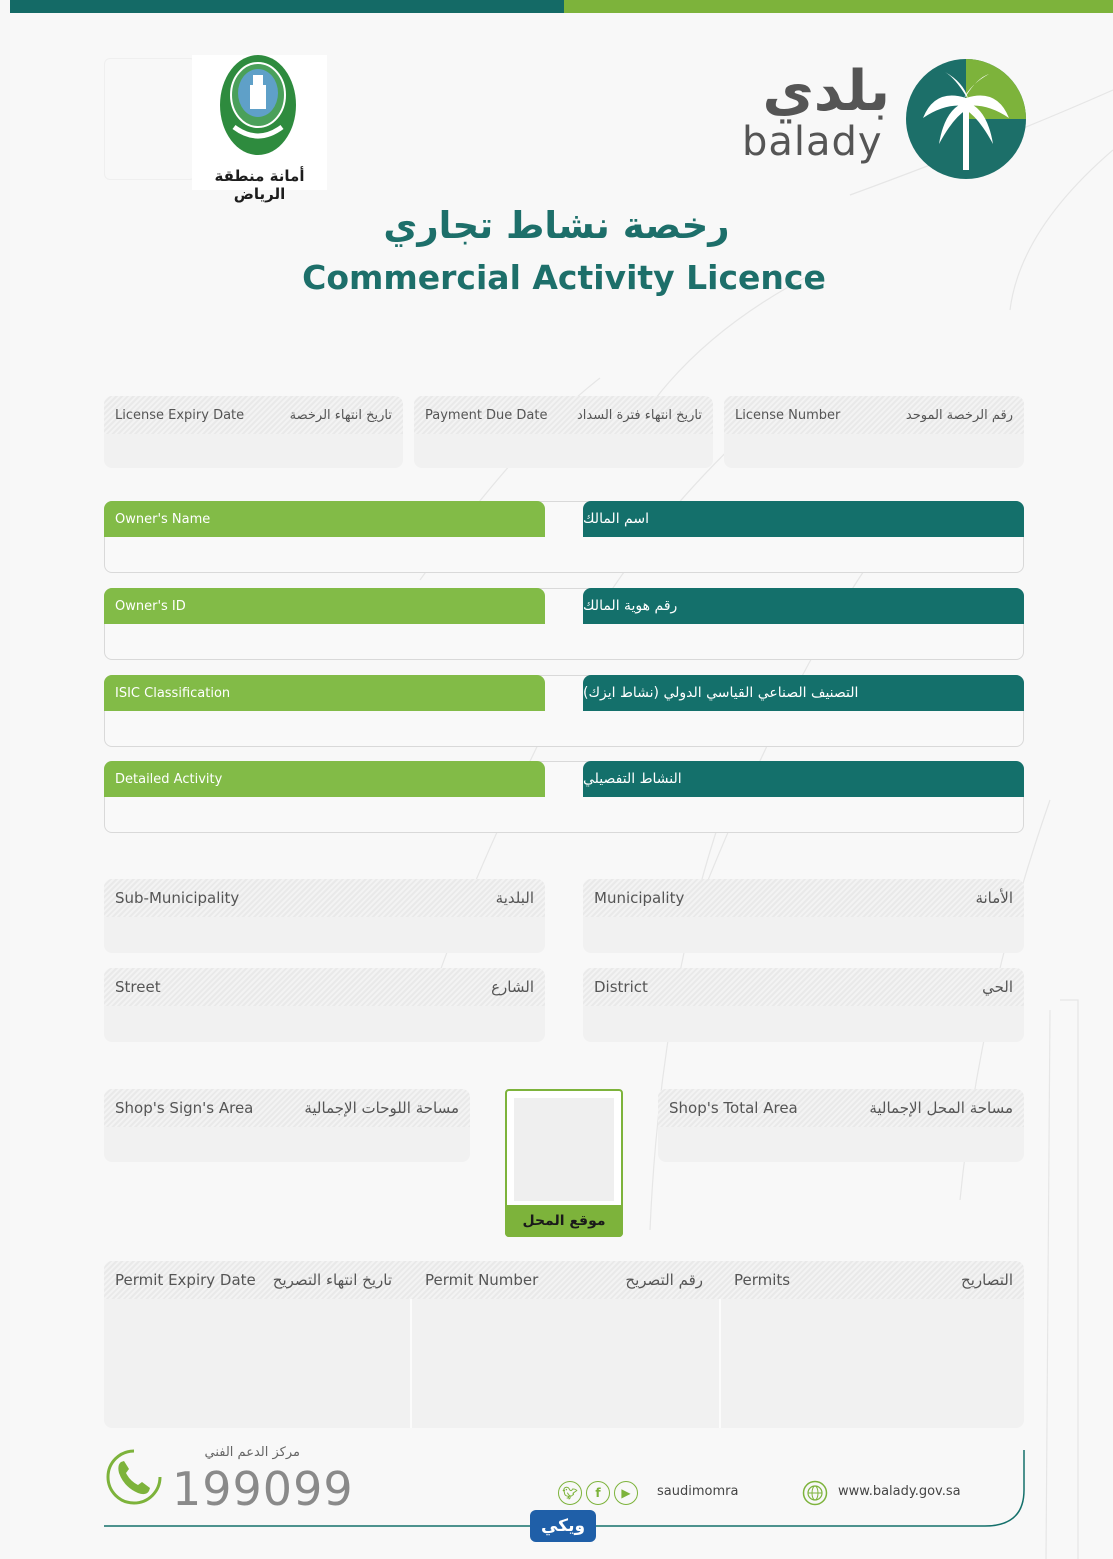 The height and width of the screenshot is (1559, 1113). Describe the element at coordinates (180, 415) in the screenshot. I see `field-label-en: License Expiry Date` at that location.